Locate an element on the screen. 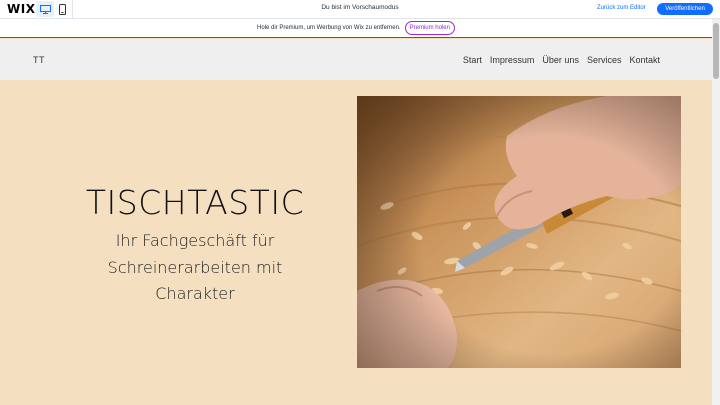 Image resolution: width=720 pixels, height=405 pixels. hero-title: TISCHTASTIC is located at coordinates (195, 202).